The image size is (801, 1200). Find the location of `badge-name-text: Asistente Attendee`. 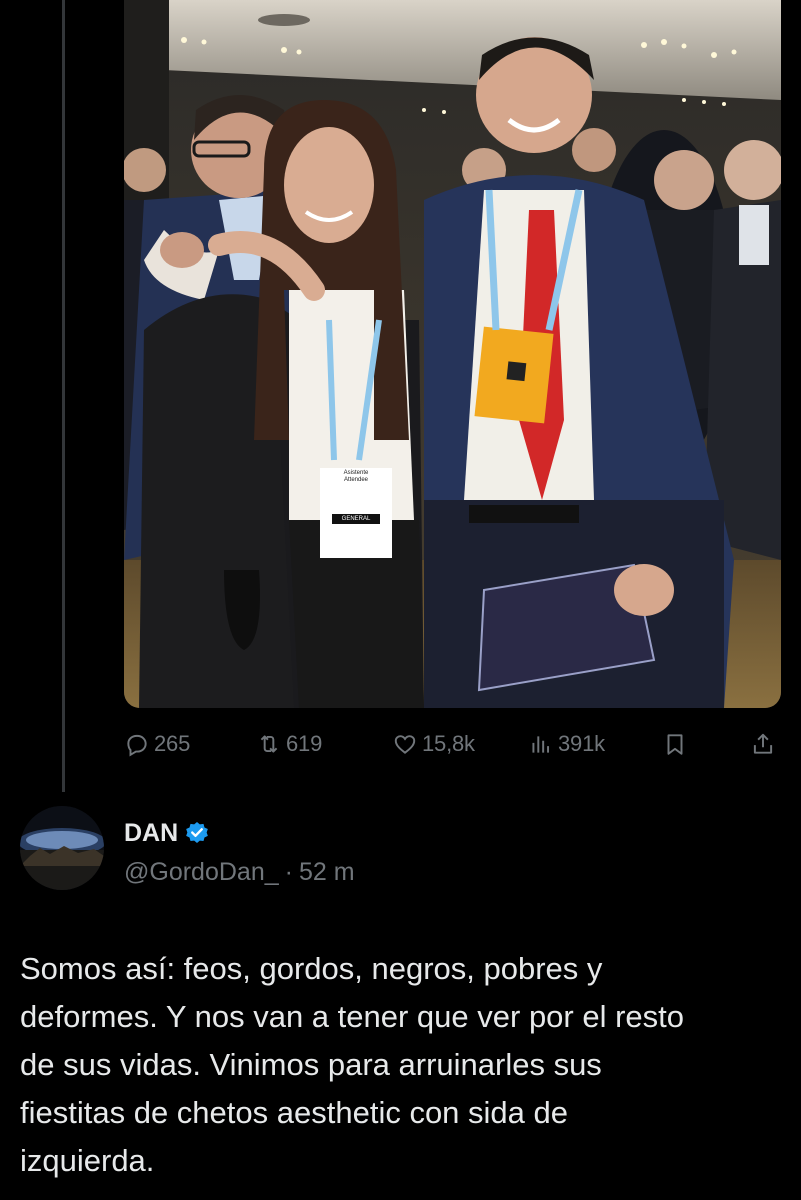

badge-name-text: Asistente Attendee is located at coordinates (356, 476).